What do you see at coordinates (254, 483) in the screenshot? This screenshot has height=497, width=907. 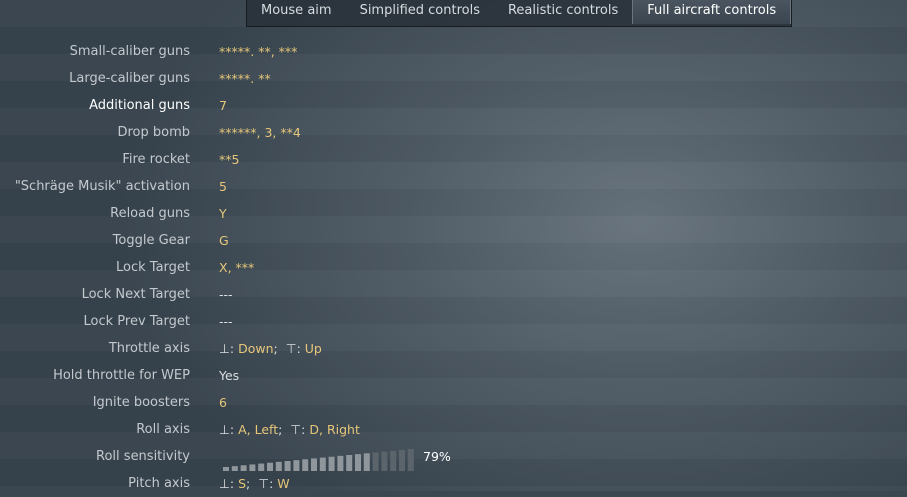 I see `axis-binding: ⊥: S; ⊤: W` at bounding box center [254, 483].